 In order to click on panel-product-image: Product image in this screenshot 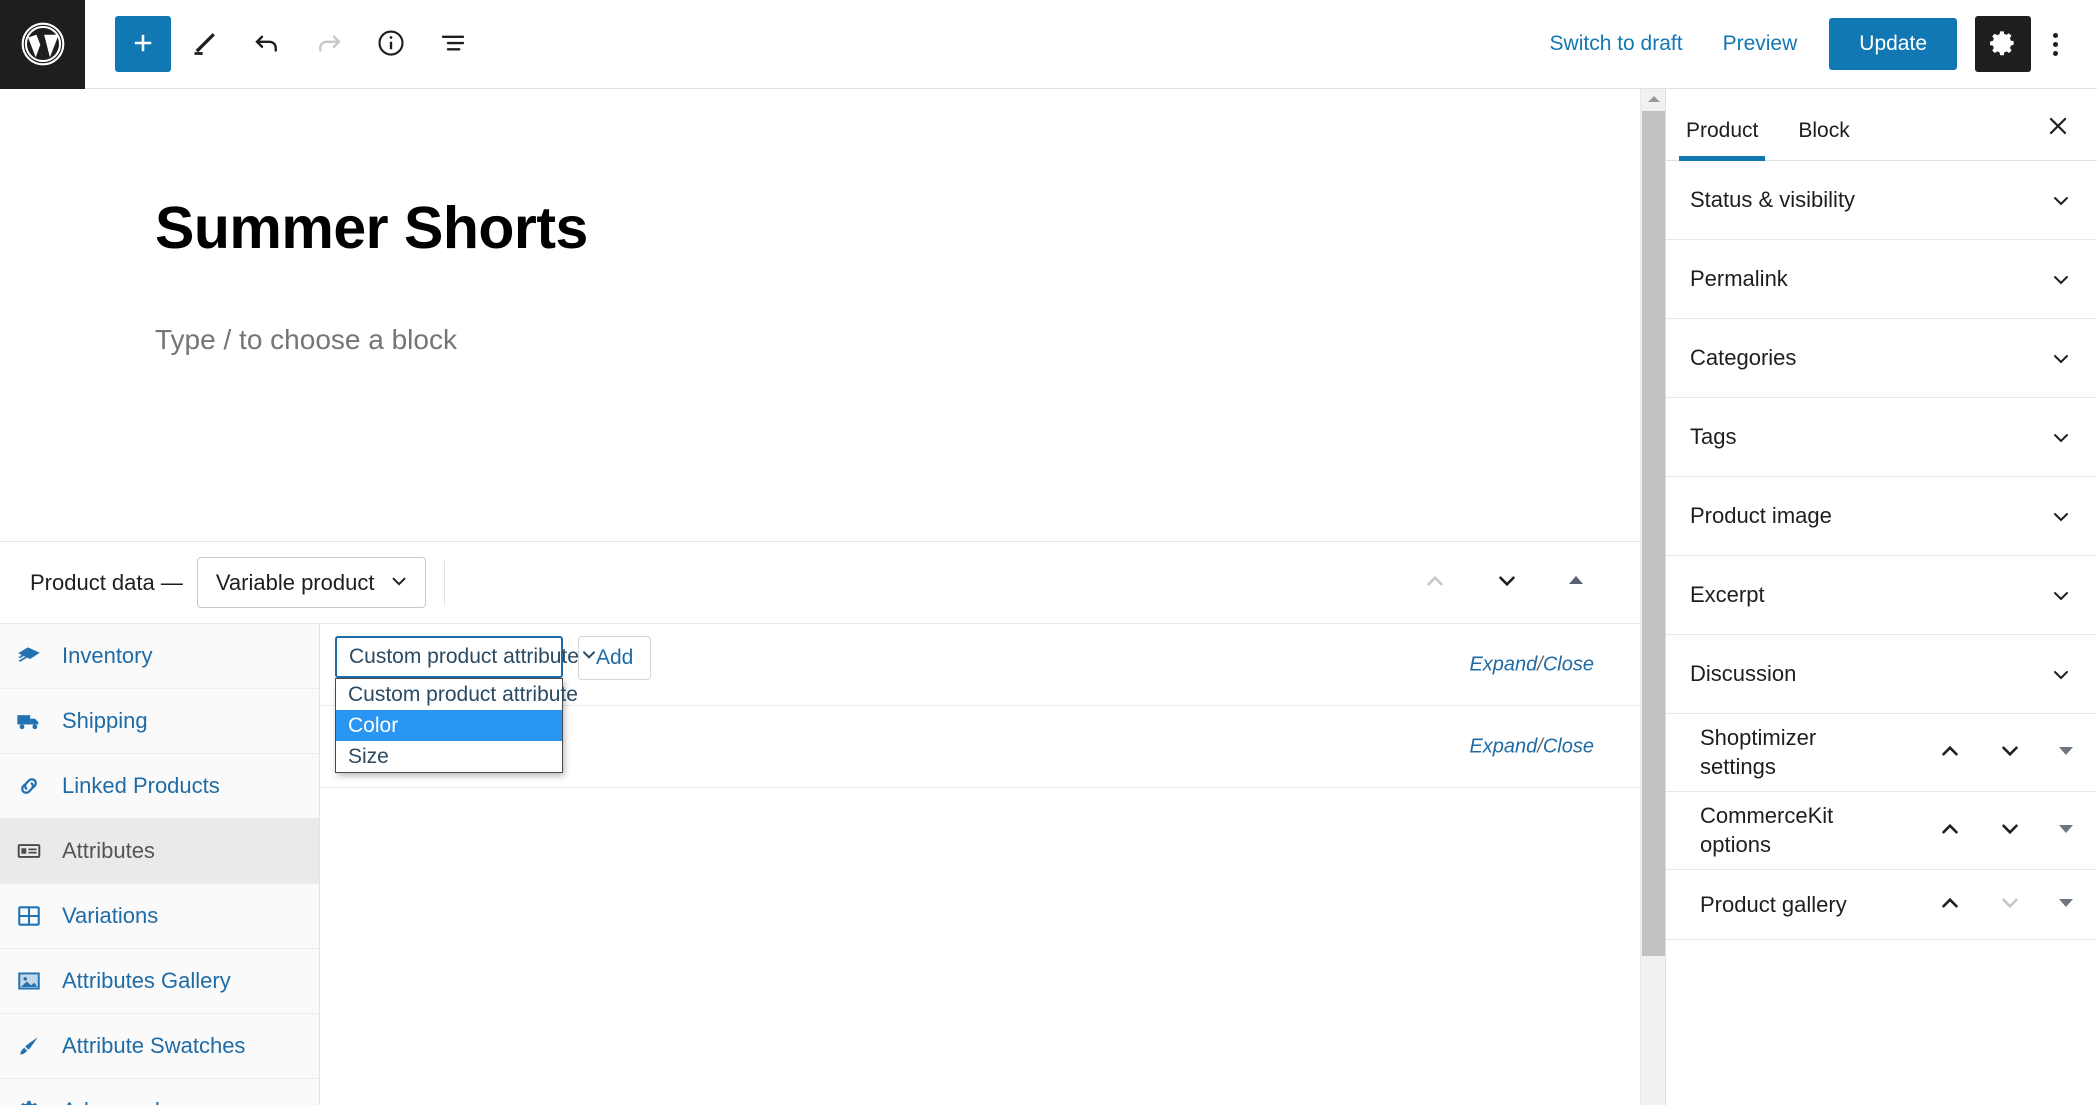, I will do `click(1881, 516)`.